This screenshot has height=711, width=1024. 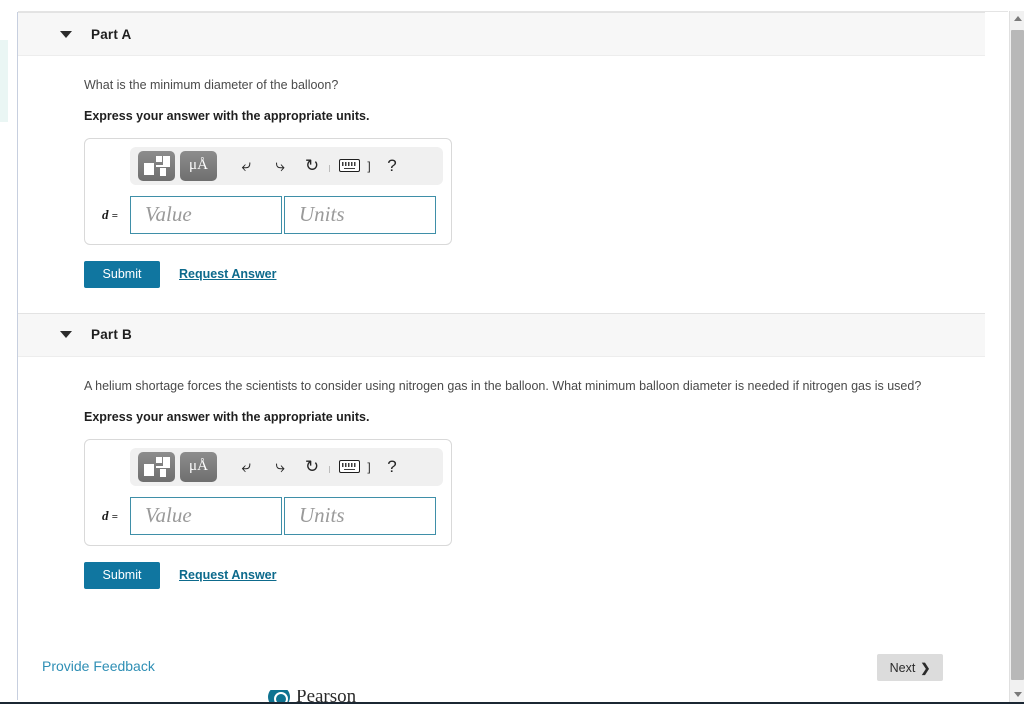 I want to click on left-panel-fragment, so click(x=4, y=81).